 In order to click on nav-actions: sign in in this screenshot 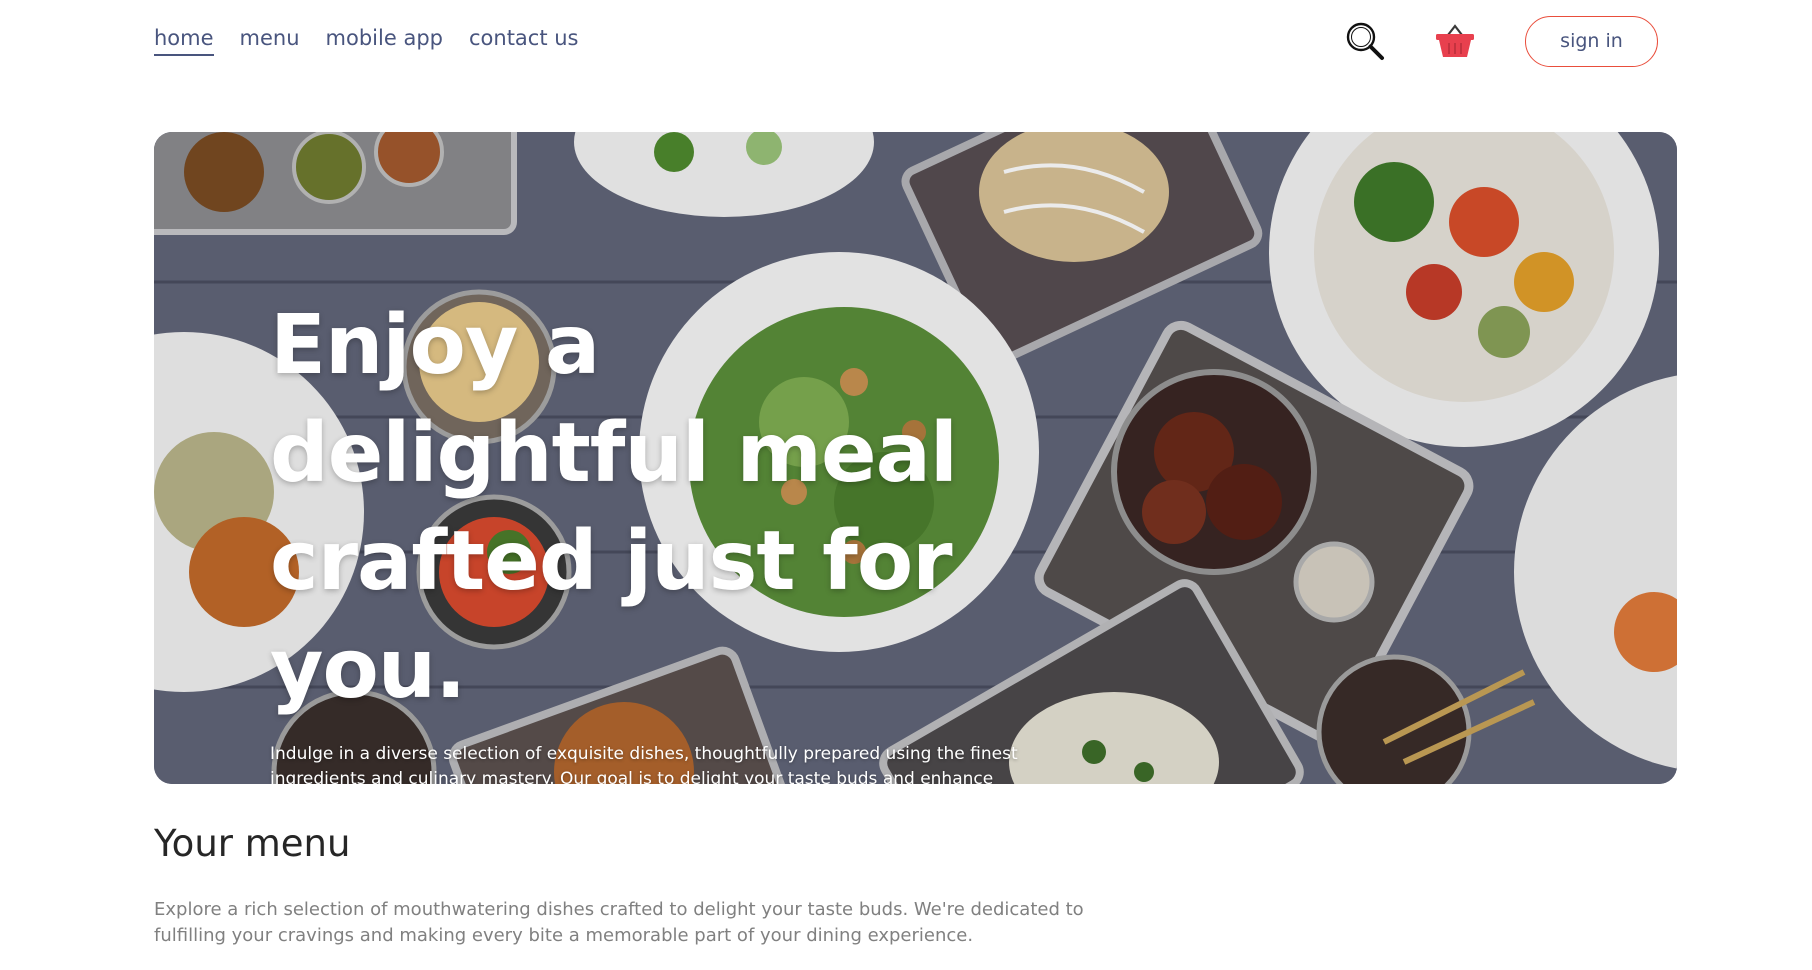, I will do `click(1501, 41)`.